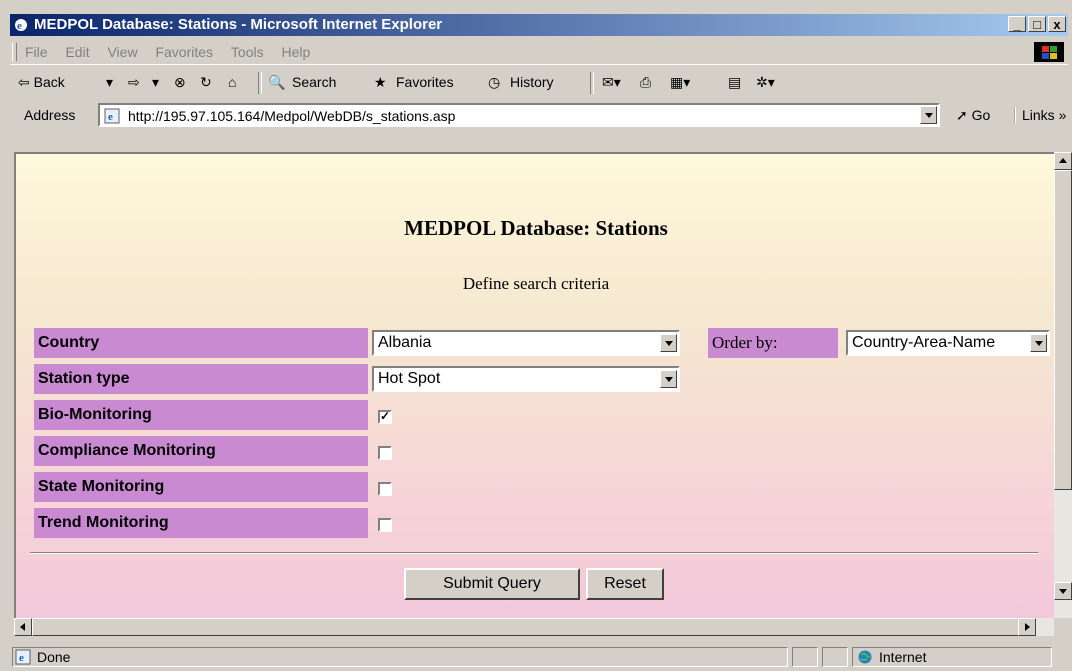 The height and width of the screenshot is (671, 1072). What do you see at coordinates (385, 525) in the screenshot?
I see `trend-monitoring-checkbox` at bounding box center [385, 525].